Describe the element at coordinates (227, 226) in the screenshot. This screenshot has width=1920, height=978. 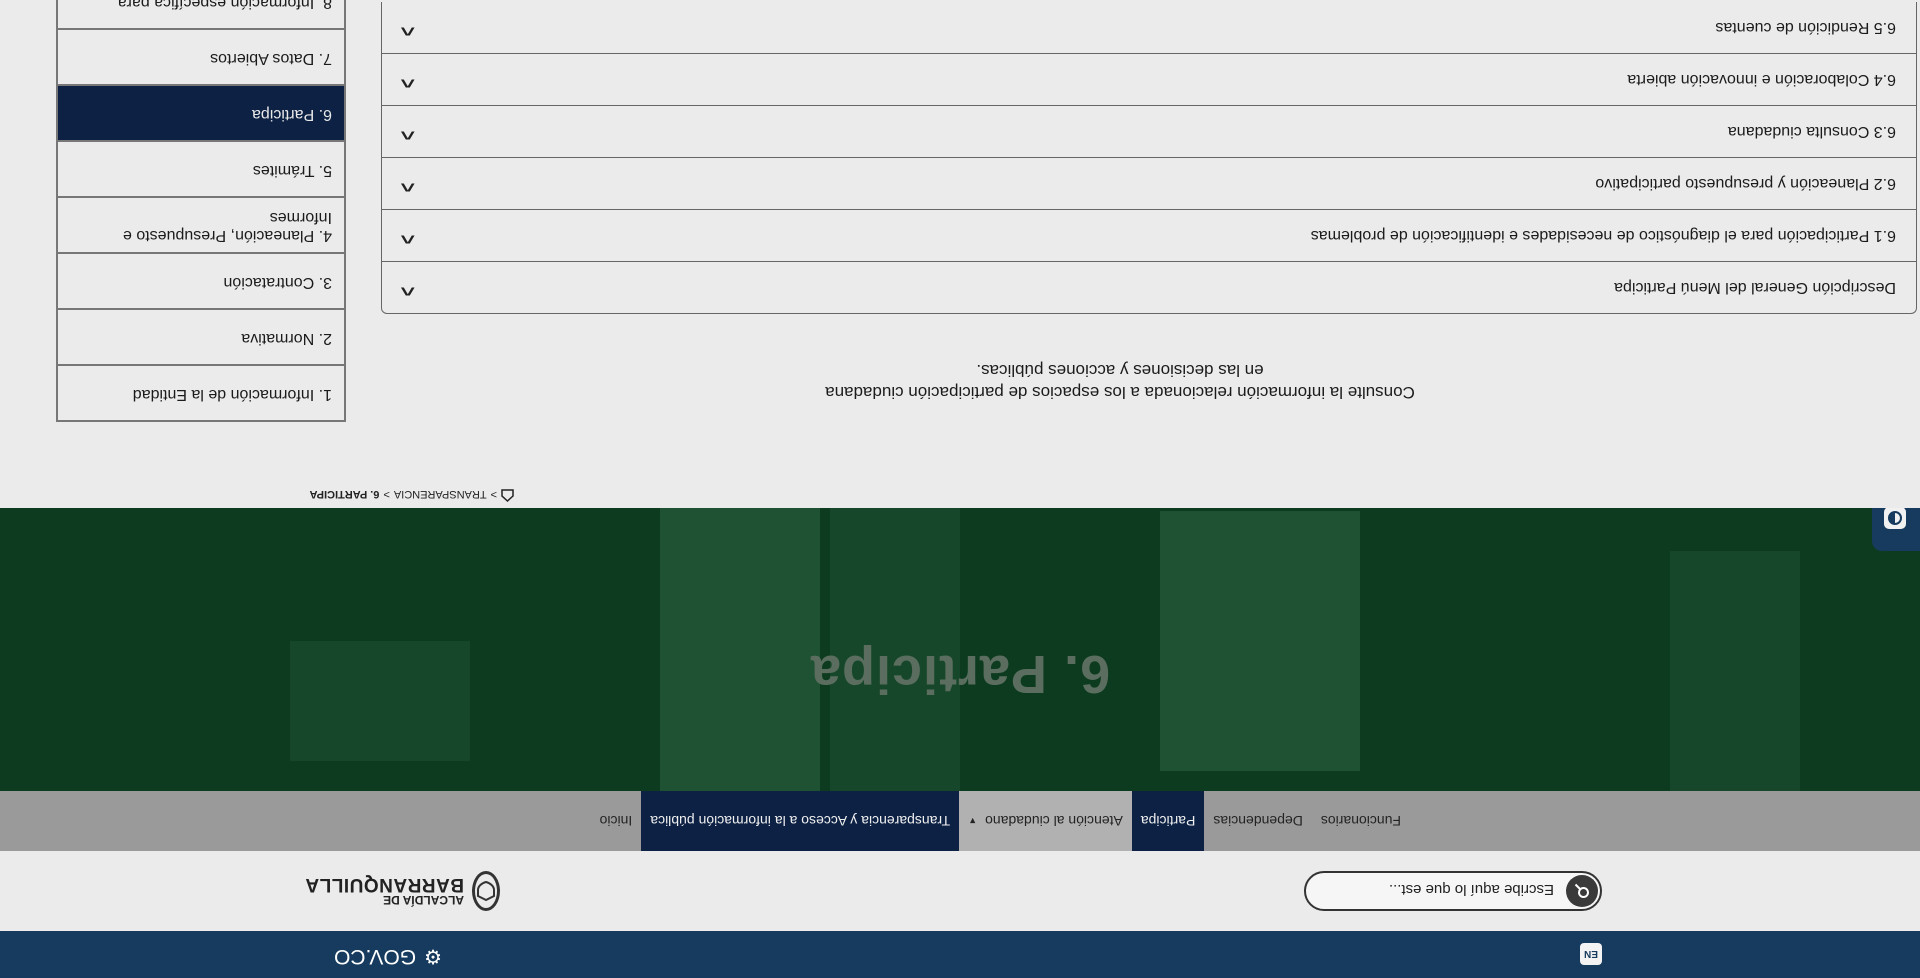
I see `sidebar-item-label: 4. Planeación, Presupuesto e Informes` at that location.